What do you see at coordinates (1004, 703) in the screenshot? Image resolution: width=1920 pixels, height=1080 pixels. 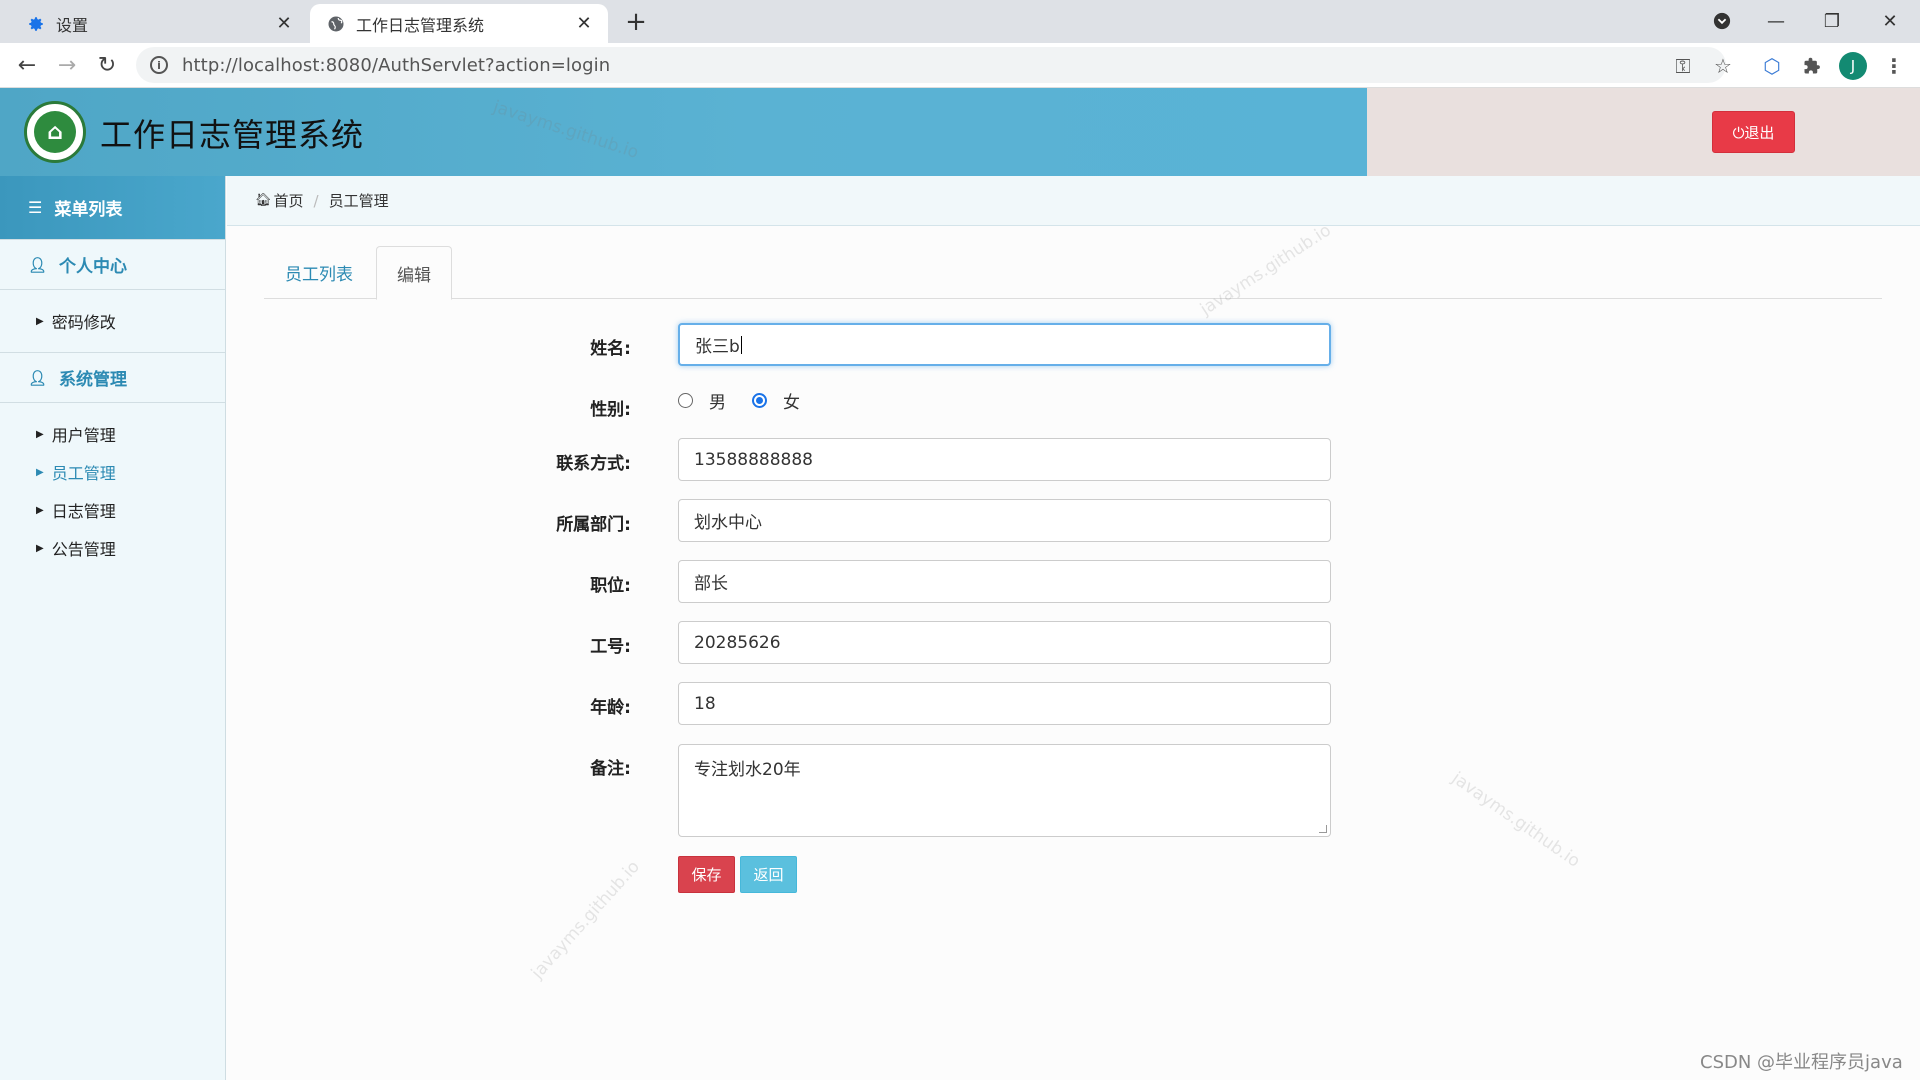 I see `age-field: 18` at bounding box center [1004, 703].